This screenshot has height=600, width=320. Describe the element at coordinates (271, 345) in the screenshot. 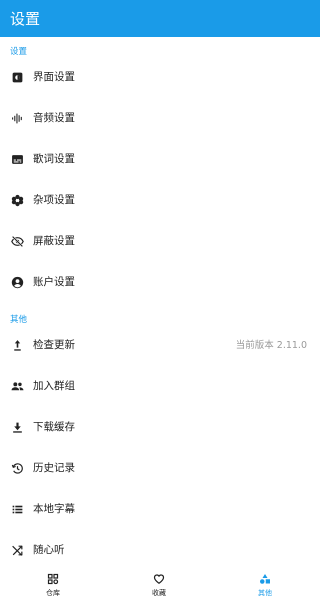

I see `version-text: 当前版本 2.11.0` at that location.